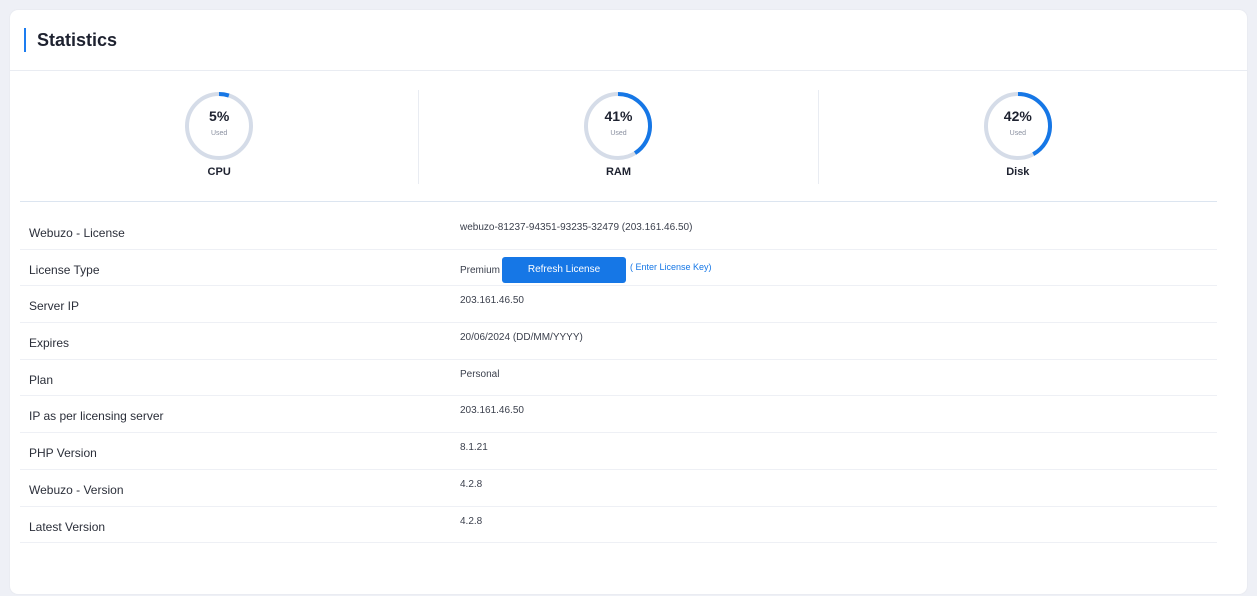 This screenshot has width=1257, height=596. I want to click on cpu-gauge-svg, so click(219, 126).